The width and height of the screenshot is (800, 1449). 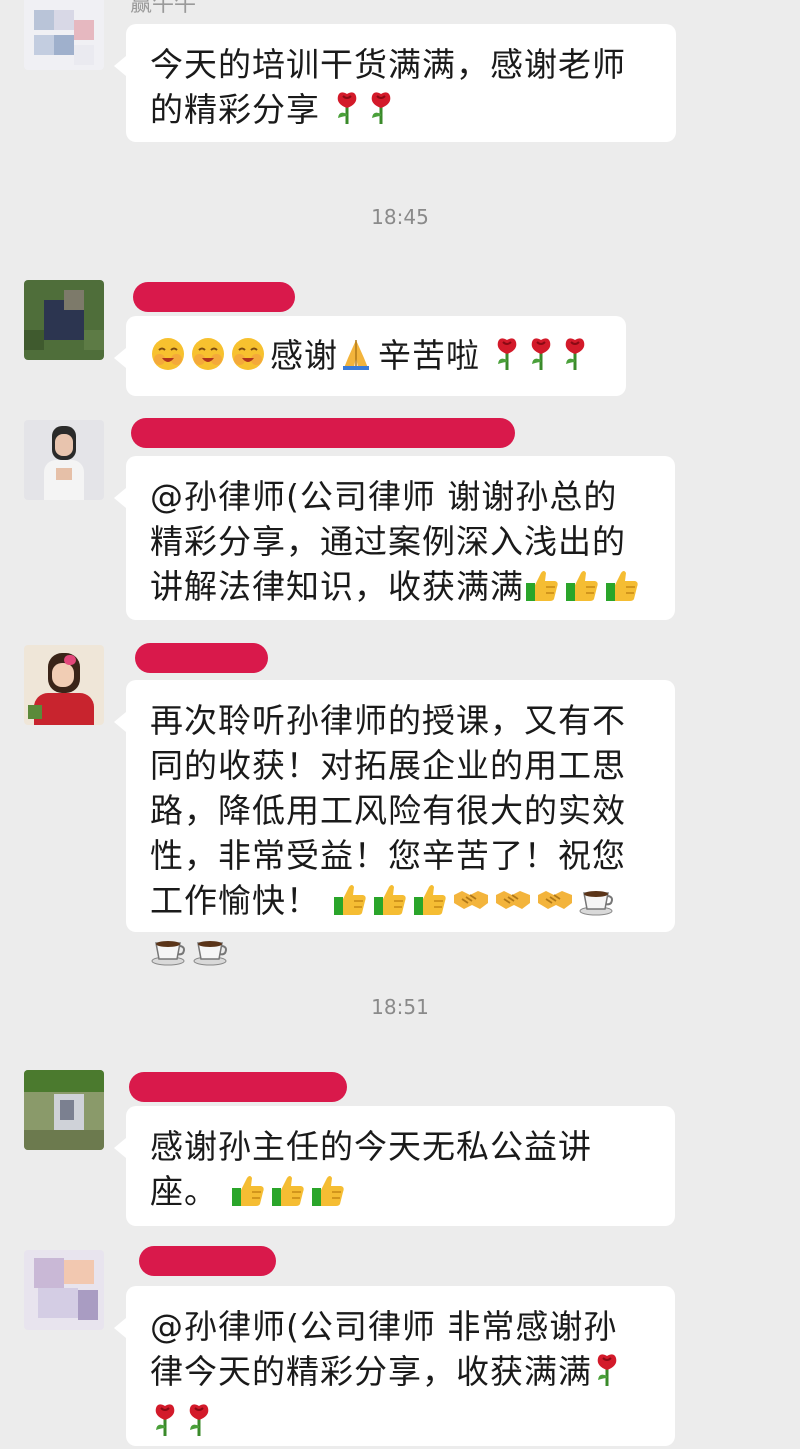 I want to click on pray-icon, so click(x=356, y=359).